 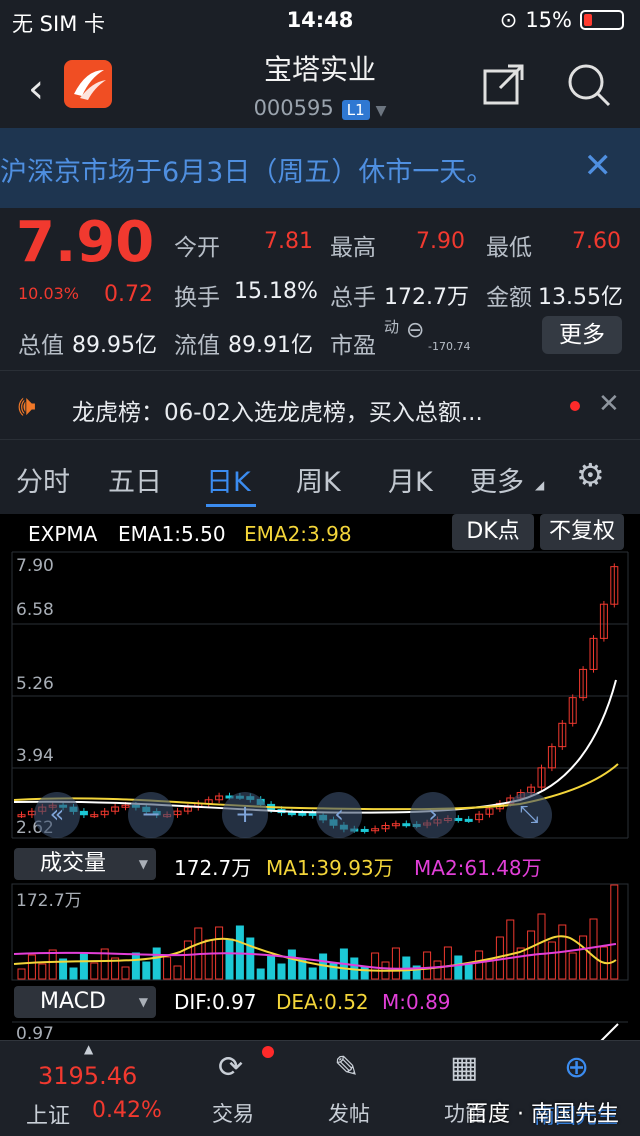 What do you see at coordinates (355, 110) in the screenshot?
I see `level-badge: L1` at bounding box center [355, 110].